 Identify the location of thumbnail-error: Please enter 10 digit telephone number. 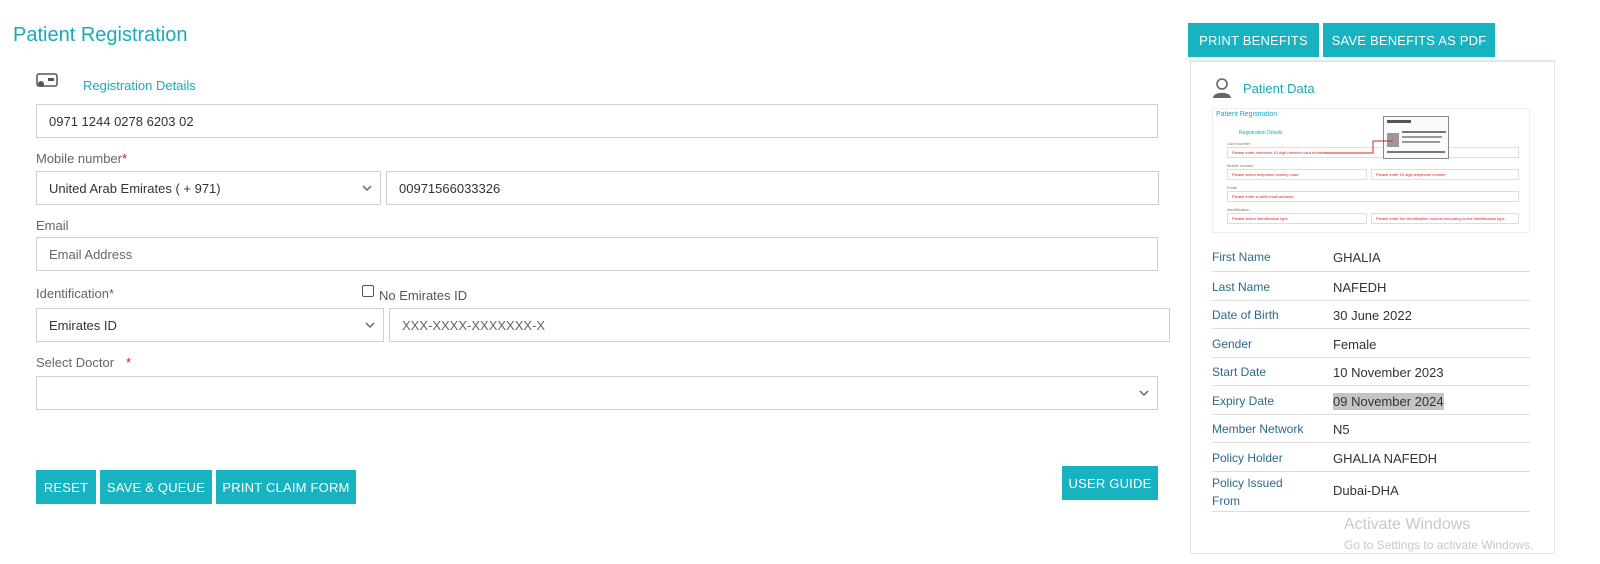
(1445, 174).